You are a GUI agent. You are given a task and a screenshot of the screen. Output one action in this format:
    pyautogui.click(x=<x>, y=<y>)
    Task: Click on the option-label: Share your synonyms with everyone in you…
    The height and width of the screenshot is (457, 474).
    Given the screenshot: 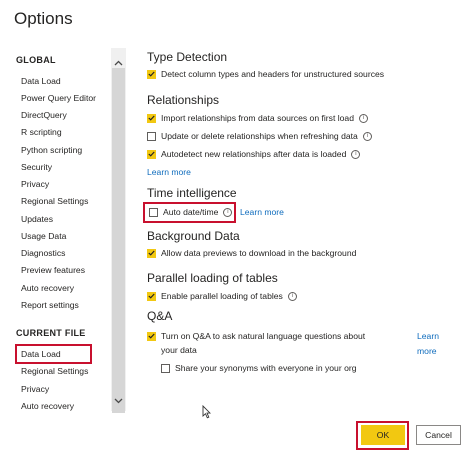 What is the action you would take?
    pyautogui.click(x=266, y=368)
    